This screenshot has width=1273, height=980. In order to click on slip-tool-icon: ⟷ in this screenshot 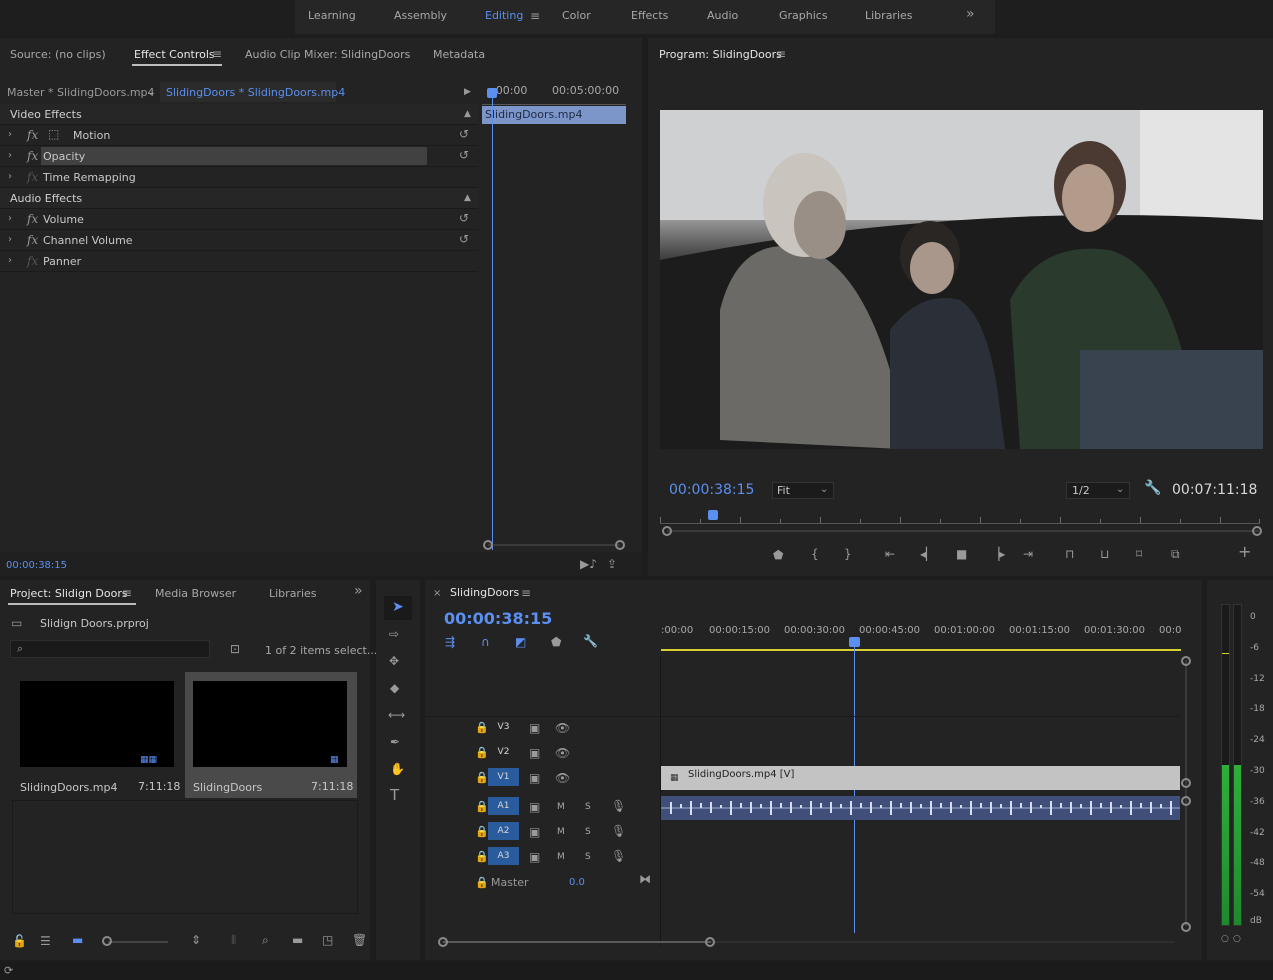, I will do `click(396, 715)`.